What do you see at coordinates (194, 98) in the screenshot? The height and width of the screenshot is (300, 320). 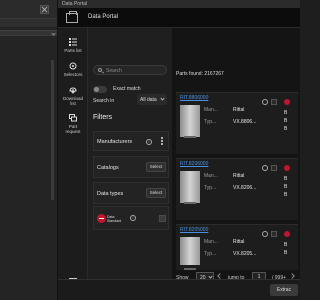 I see `result-link: RIT.8806000` at bounding box center [194, 98].